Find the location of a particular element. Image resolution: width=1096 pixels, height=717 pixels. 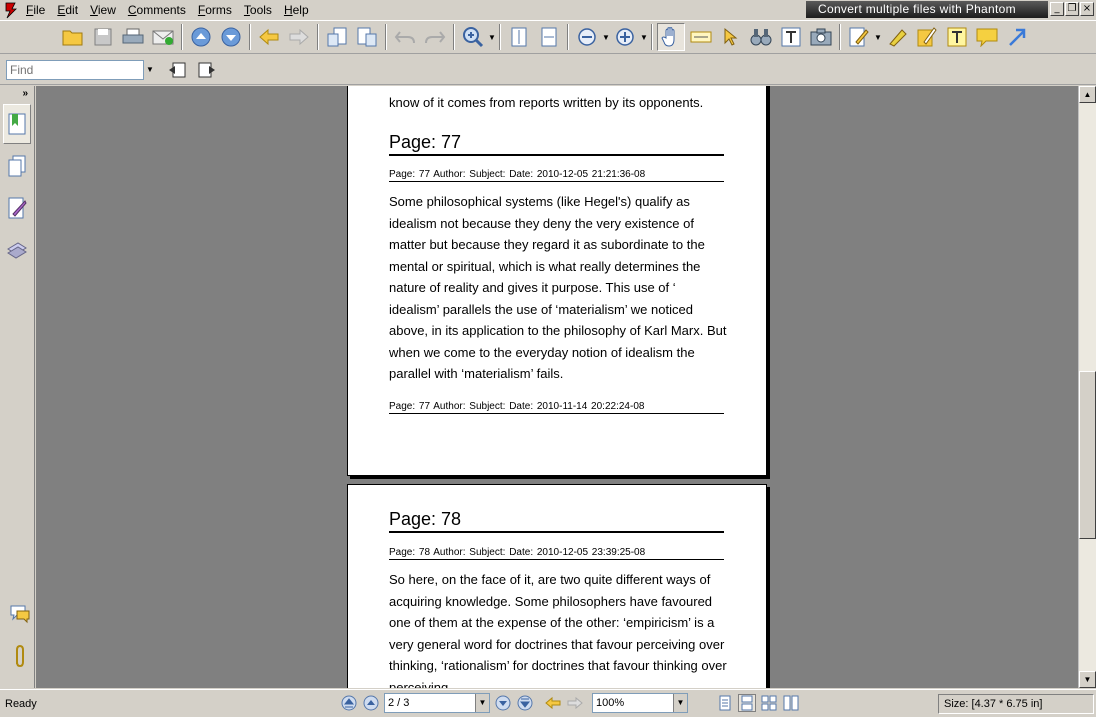

folder-icon is located at coordinates (72, 38).